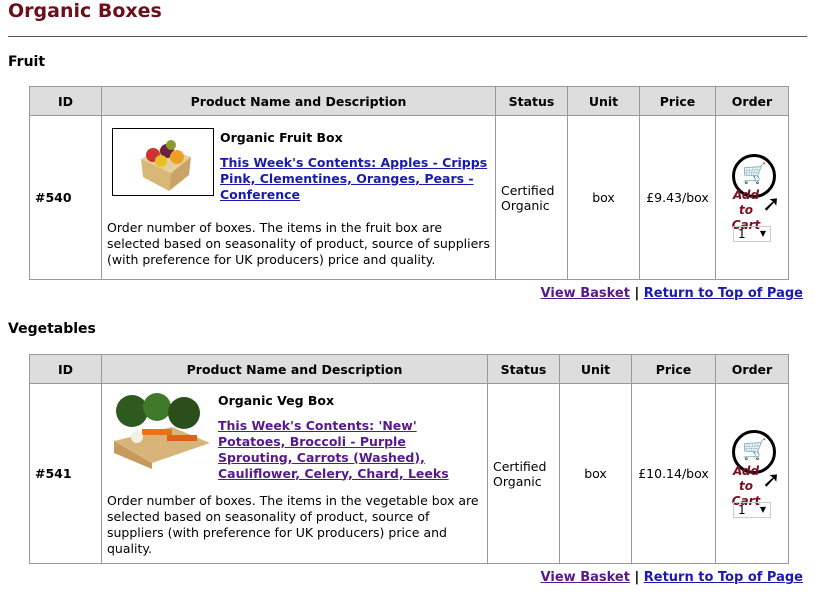  I want to click on section-heading-fruit: Fruit, so click(27, 62).